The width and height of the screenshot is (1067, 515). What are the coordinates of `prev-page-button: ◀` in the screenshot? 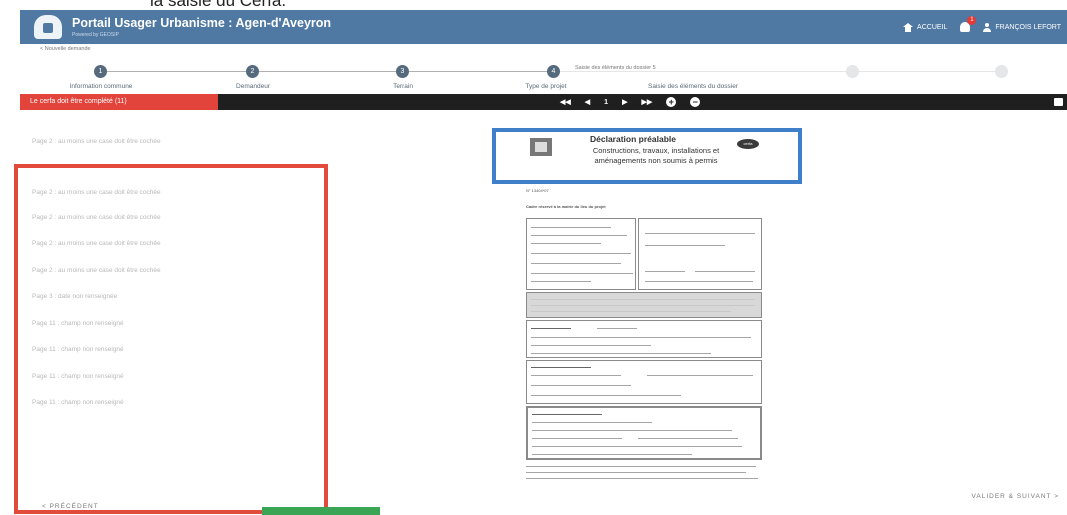 It's located at (587, 102).